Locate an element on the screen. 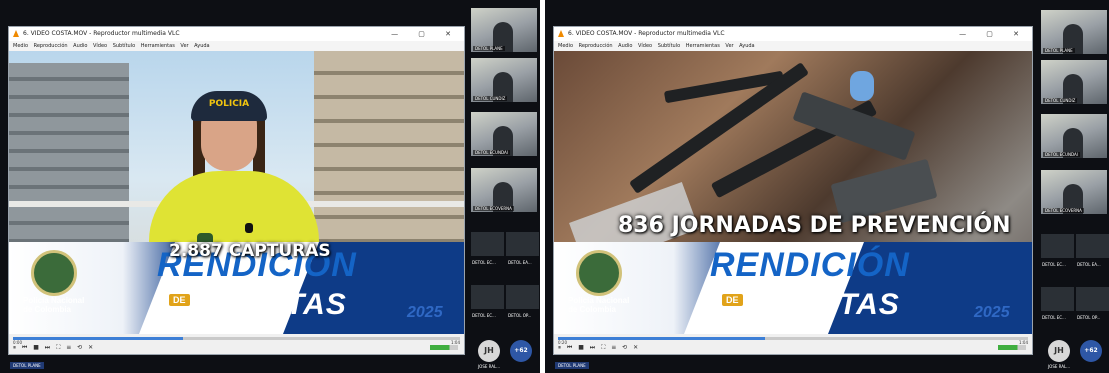 Image resolution: width=1109 pixels, height=373 pixels. microphone-icon is located at coordinates (249, 228).